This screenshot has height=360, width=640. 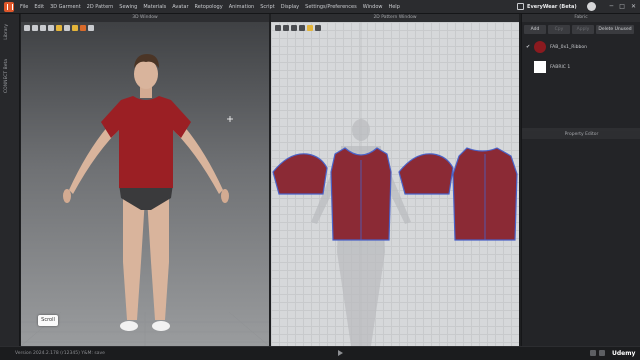 What do you see at coordinates (300, 174) in the screenshot?
I see `pattern-sleeve-left` at bounding box center [300, 174].